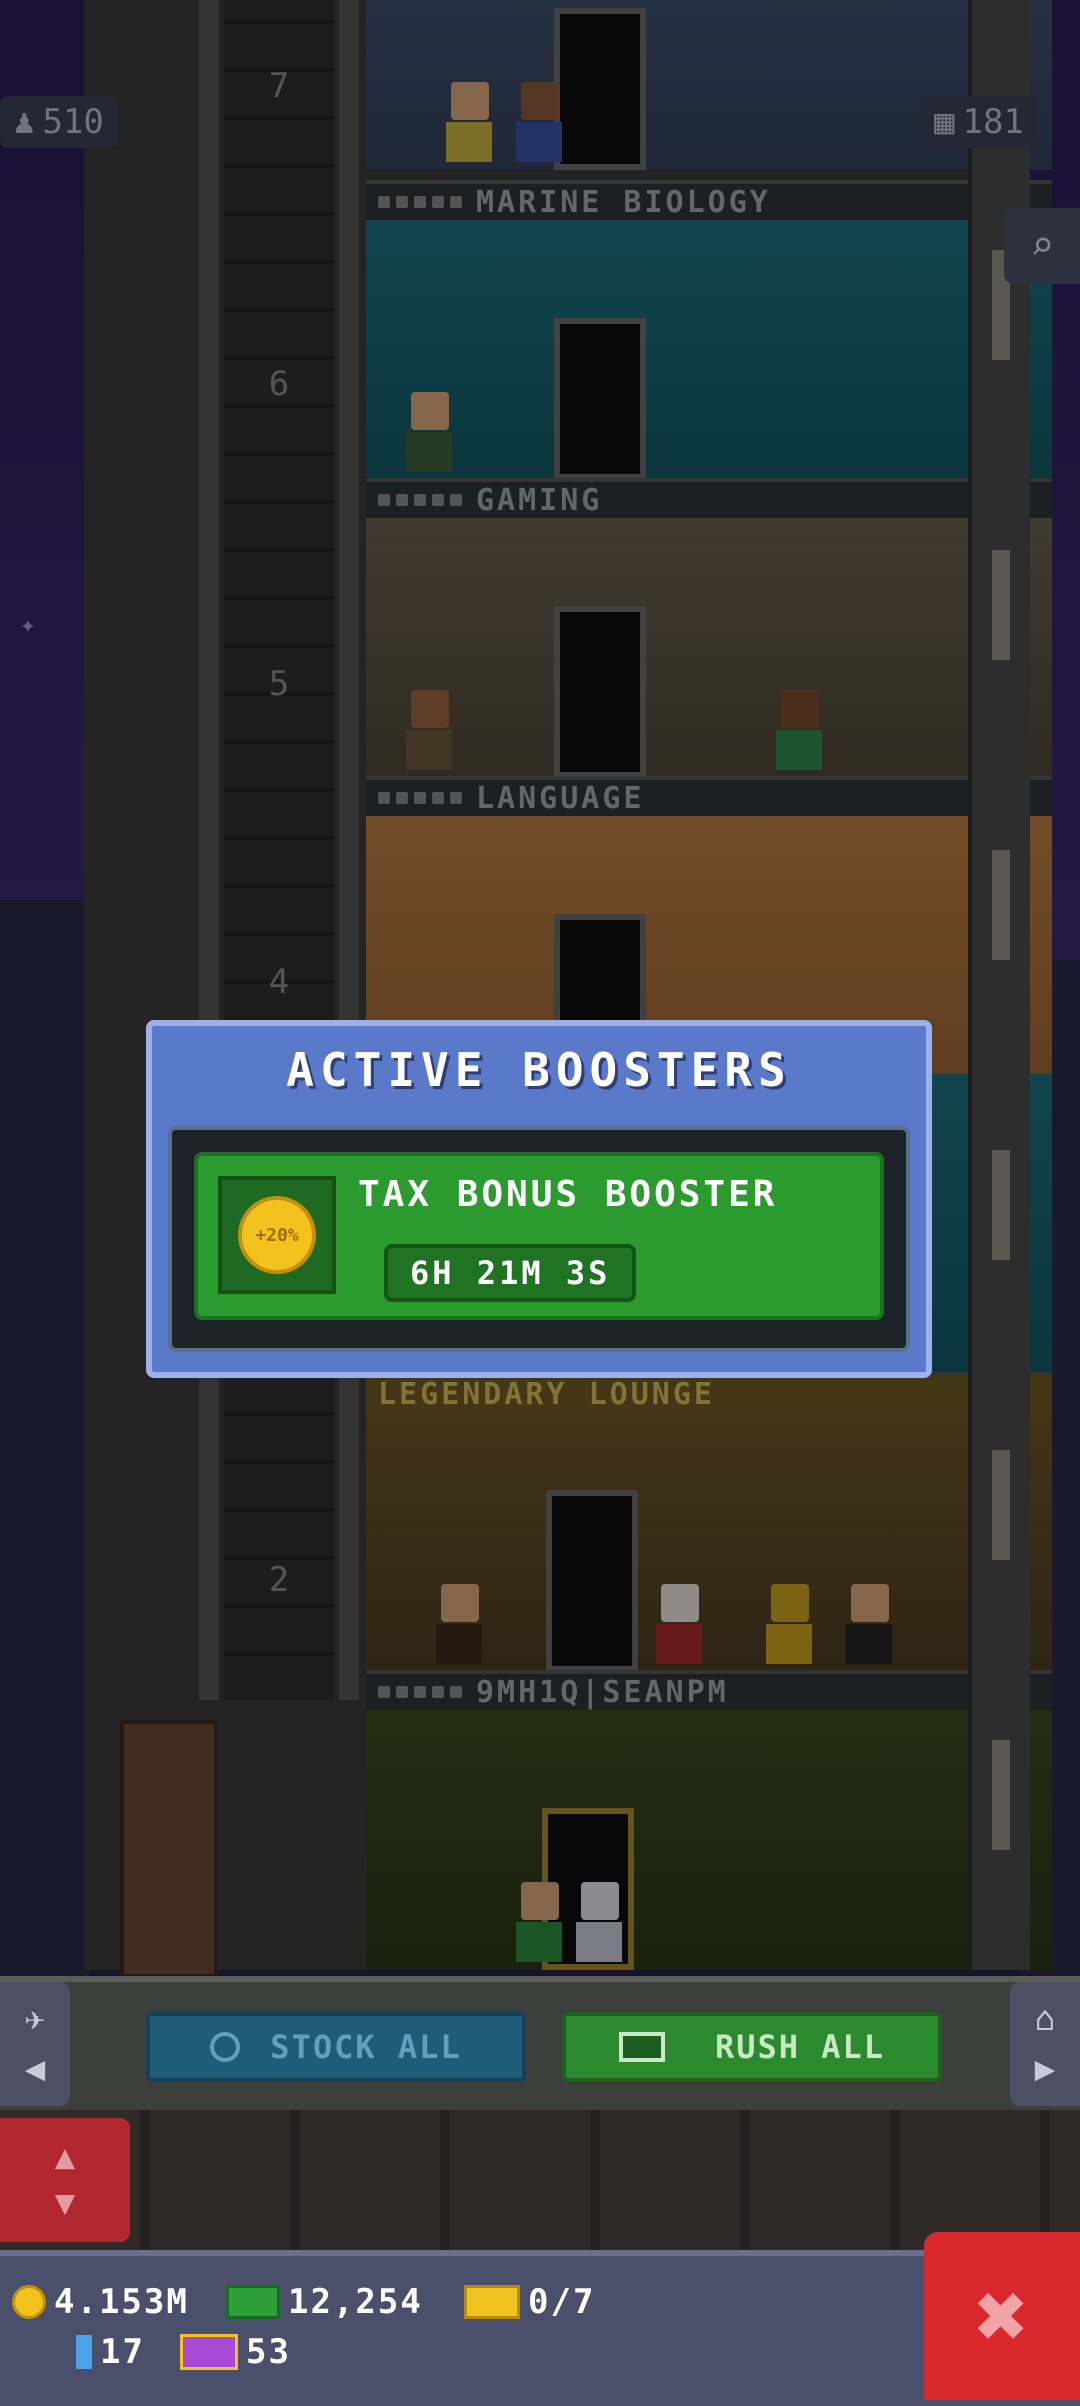 This screenshot has width=1080, height=2406. I want to click on clock-icon, so click(225, 2047).